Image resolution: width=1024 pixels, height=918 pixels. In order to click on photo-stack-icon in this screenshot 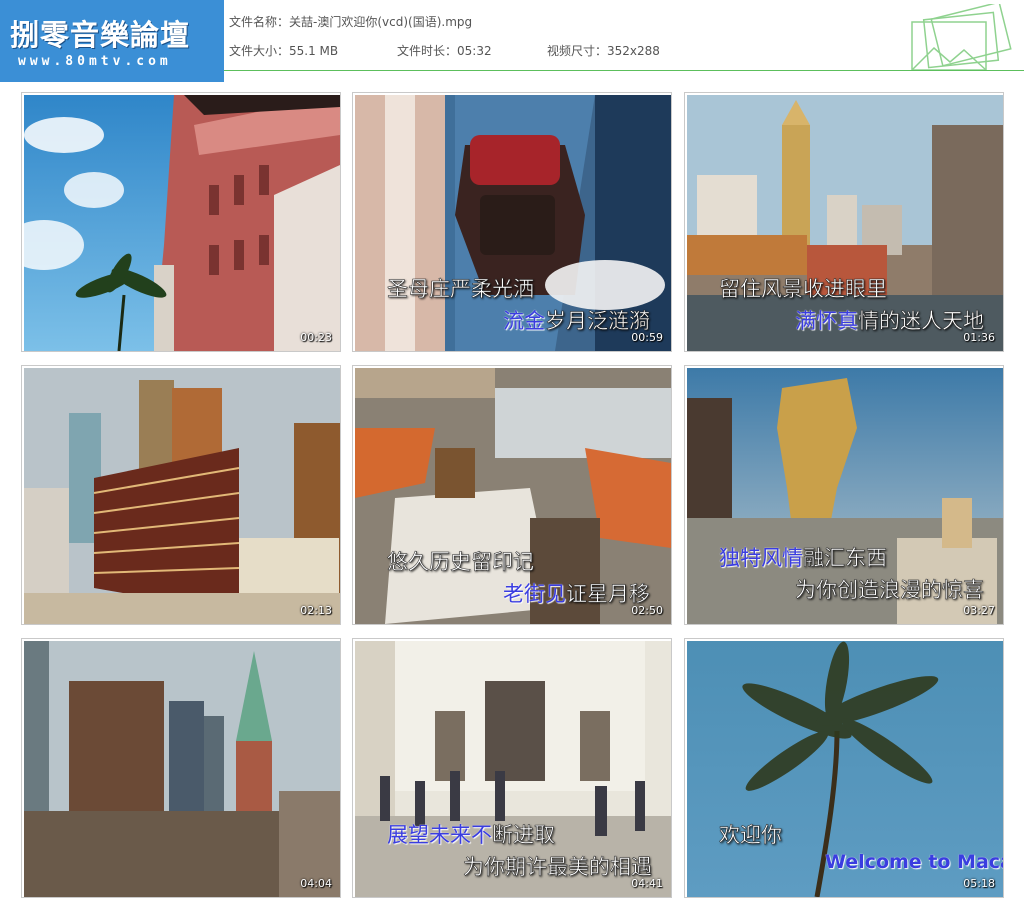, I will do `click(961, 37)`.